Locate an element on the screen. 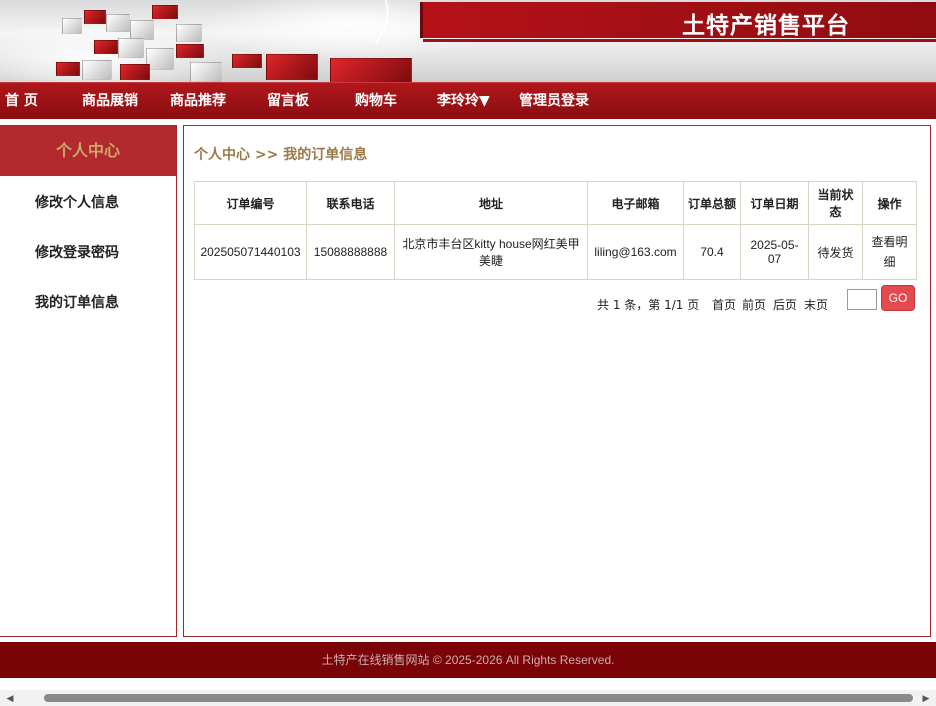 This screenshot has width=936, height=706. sidebar: 个人中心 修改个人信息 修改登录密码 我的订单信息 is located at coordinates (88, 381).